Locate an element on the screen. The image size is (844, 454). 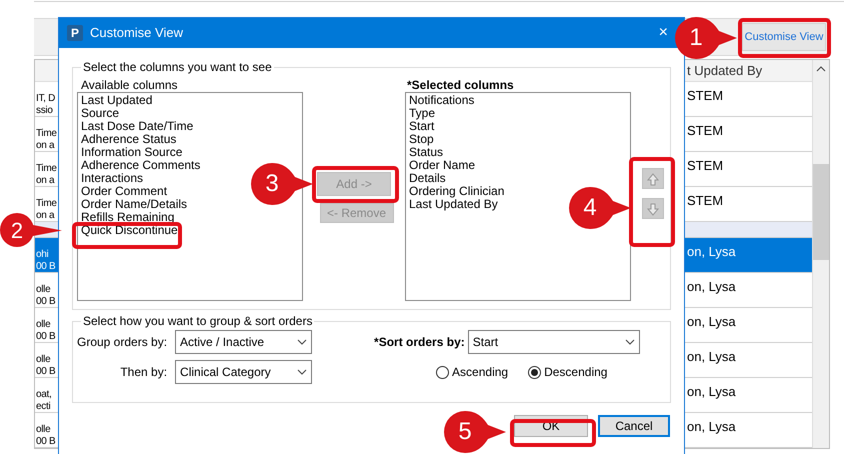
list-label: Available columns is located at coordinates (129, 85).